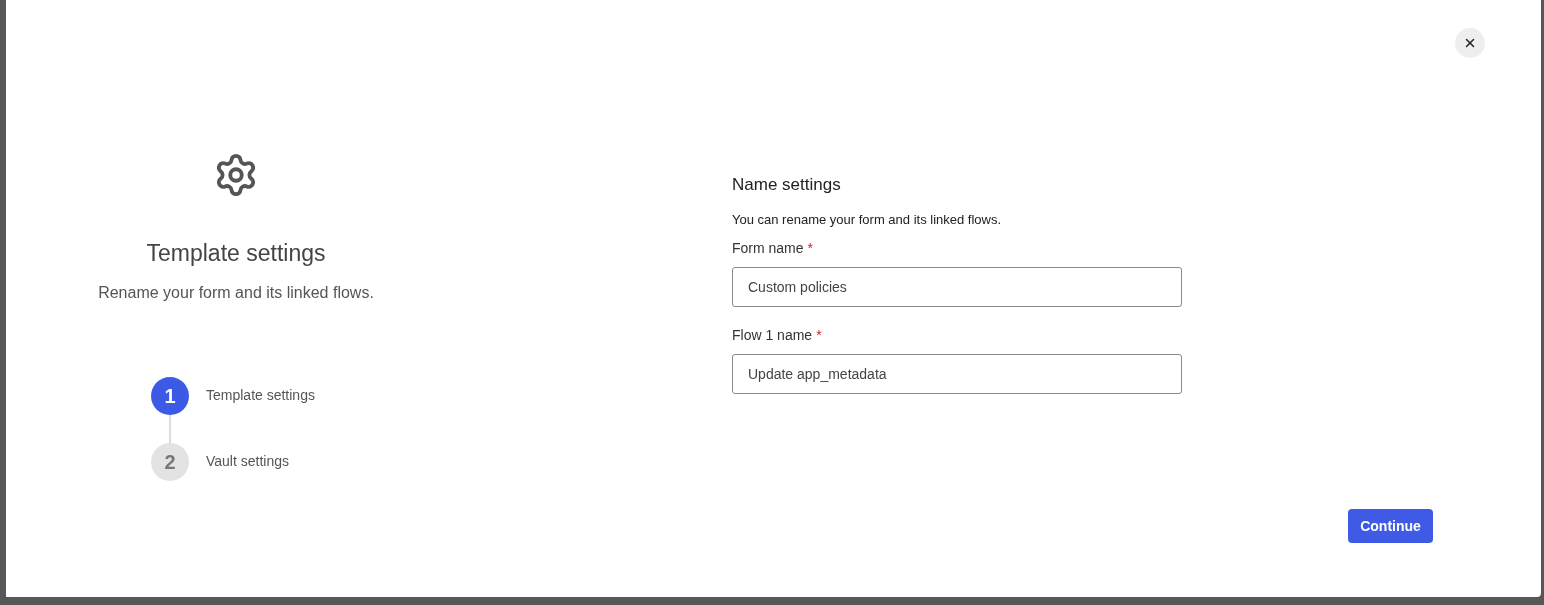  What do you see at coordinates (772, 335) in the screenshot?
I see `field-label: Flow 1 name` at bounding box center [772, 335].